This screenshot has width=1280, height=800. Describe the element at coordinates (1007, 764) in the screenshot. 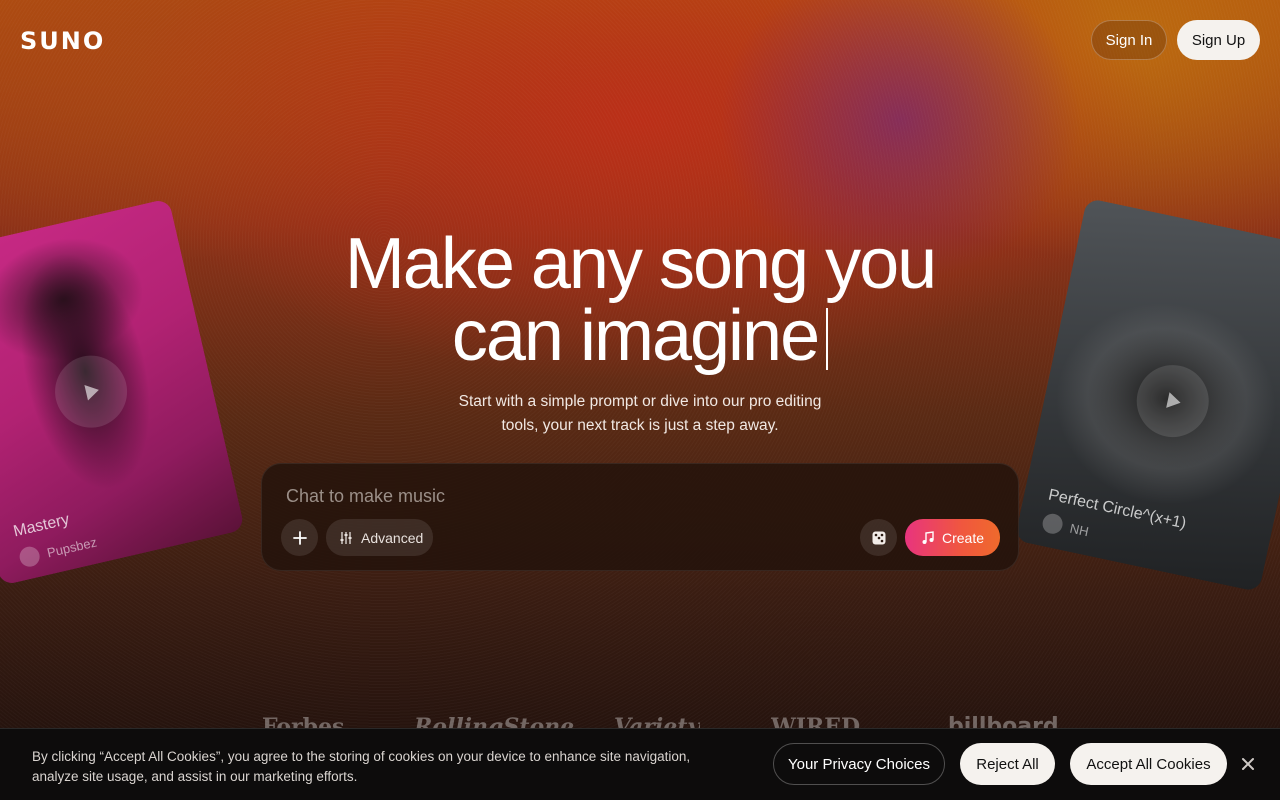

I see `reject-all-button: Reject All` at that location.